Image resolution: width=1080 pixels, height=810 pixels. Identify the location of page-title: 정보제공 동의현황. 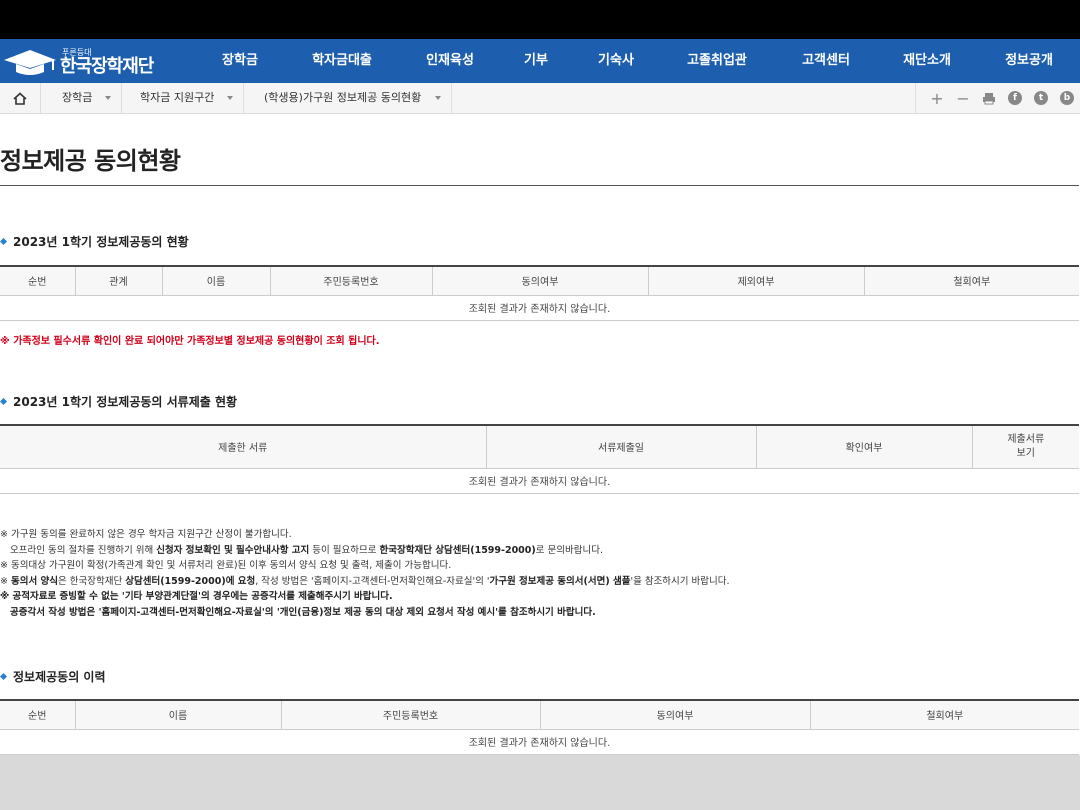
(90, 161).